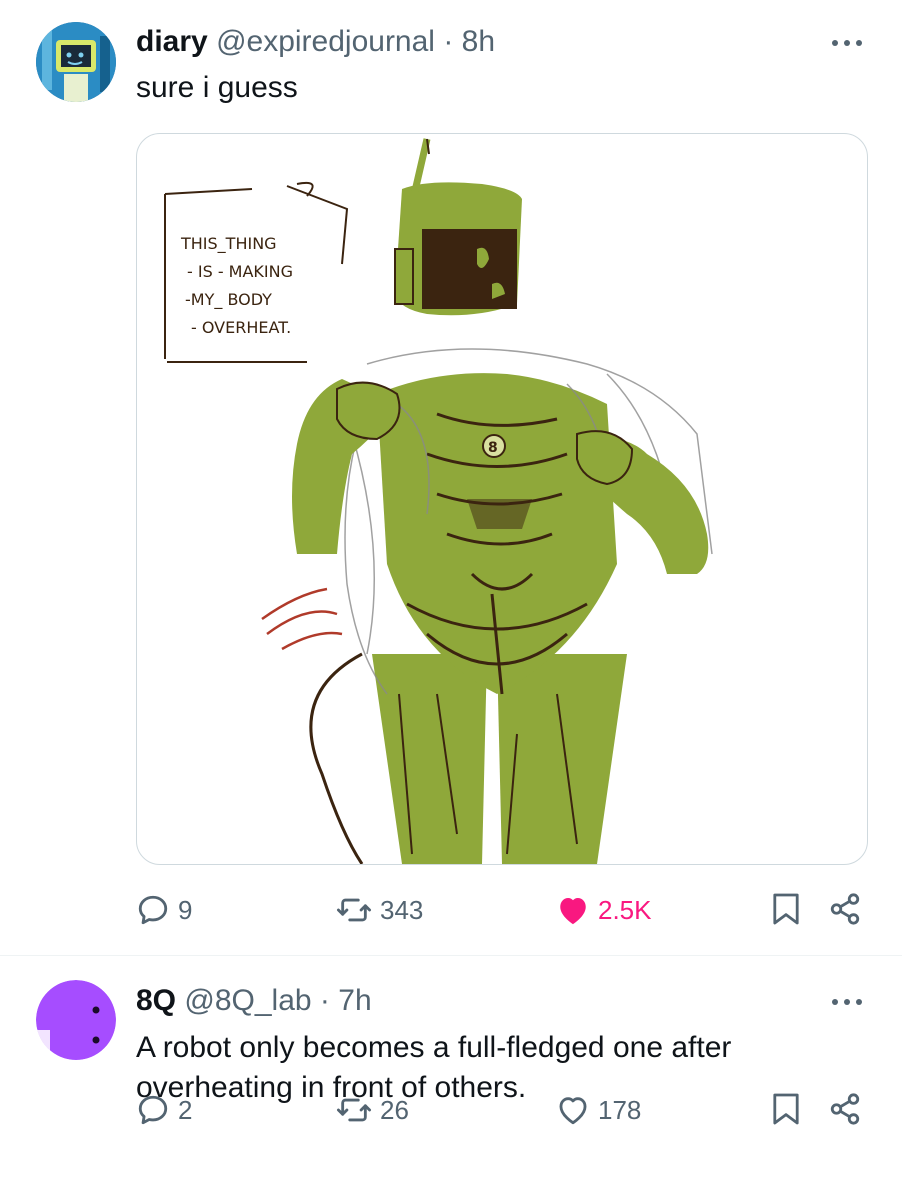 Image resolution: width=902 pixels, height=1200 pixels. Describe the element at coordinates (394, 1109) in the screenshot. I see `repost-count: 26` at that location.